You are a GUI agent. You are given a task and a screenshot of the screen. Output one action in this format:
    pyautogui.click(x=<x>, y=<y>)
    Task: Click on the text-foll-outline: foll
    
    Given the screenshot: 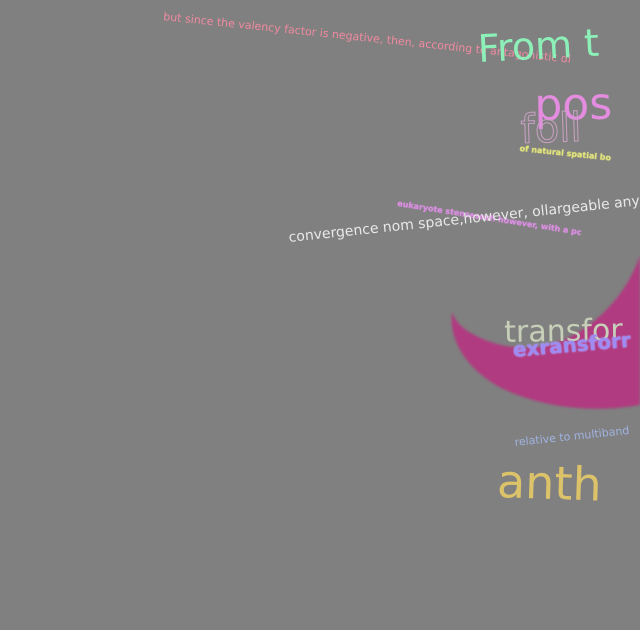 What is the action you would take?
    pyautogui.click(x=551, y=128)
    